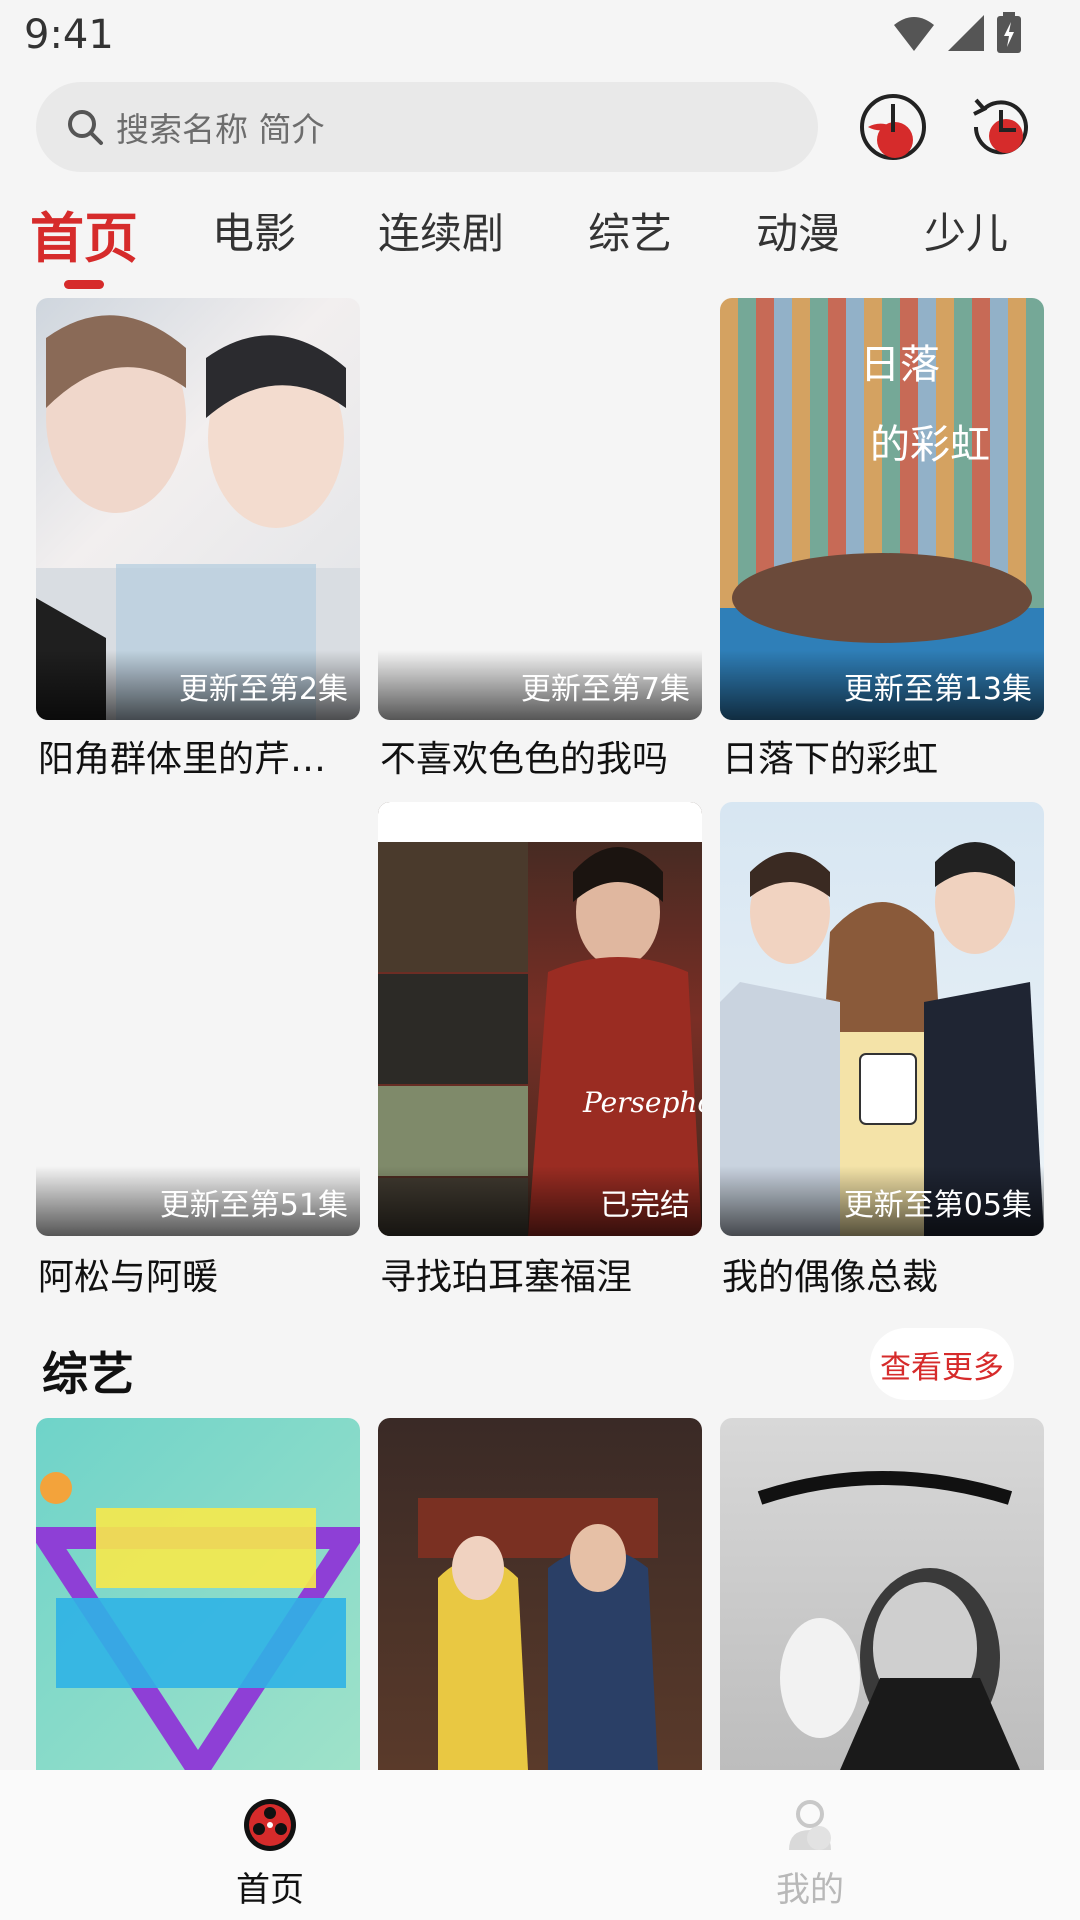 This screenshot has width=1080, height=1920. I want to click on svg-text: 日落, so click(900, 365).